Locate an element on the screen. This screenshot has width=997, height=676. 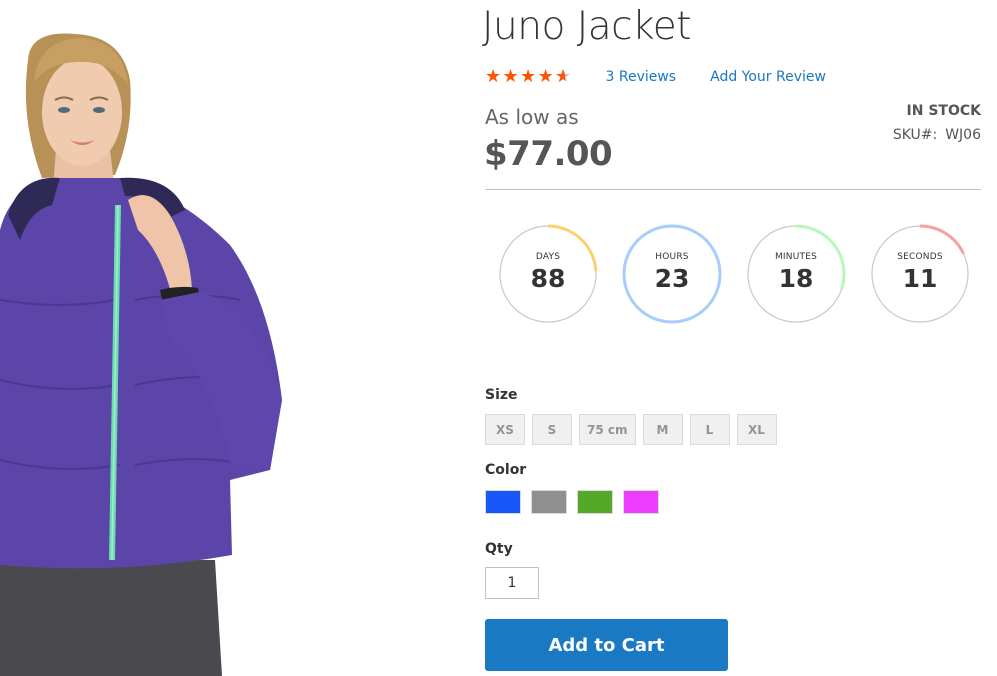
add-review-link: Add Your Review is located at coordinates (768, 77).